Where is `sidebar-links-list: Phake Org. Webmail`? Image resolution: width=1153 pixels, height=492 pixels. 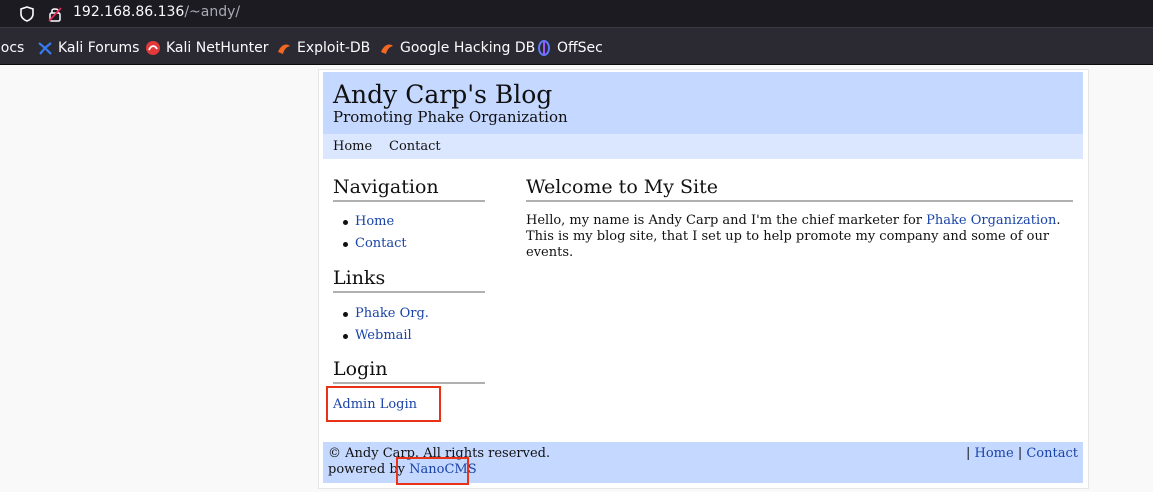
sidebar-links-list: Phake Org. Webmail is located at coordinates (384, 327).